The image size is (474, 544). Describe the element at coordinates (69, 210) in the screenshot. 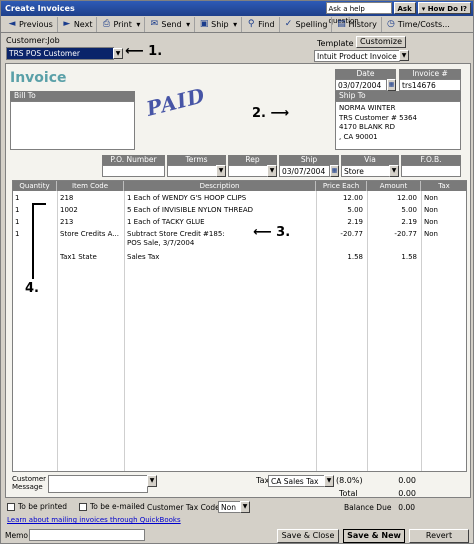

I see `cell-item-code: 1002` at that location.